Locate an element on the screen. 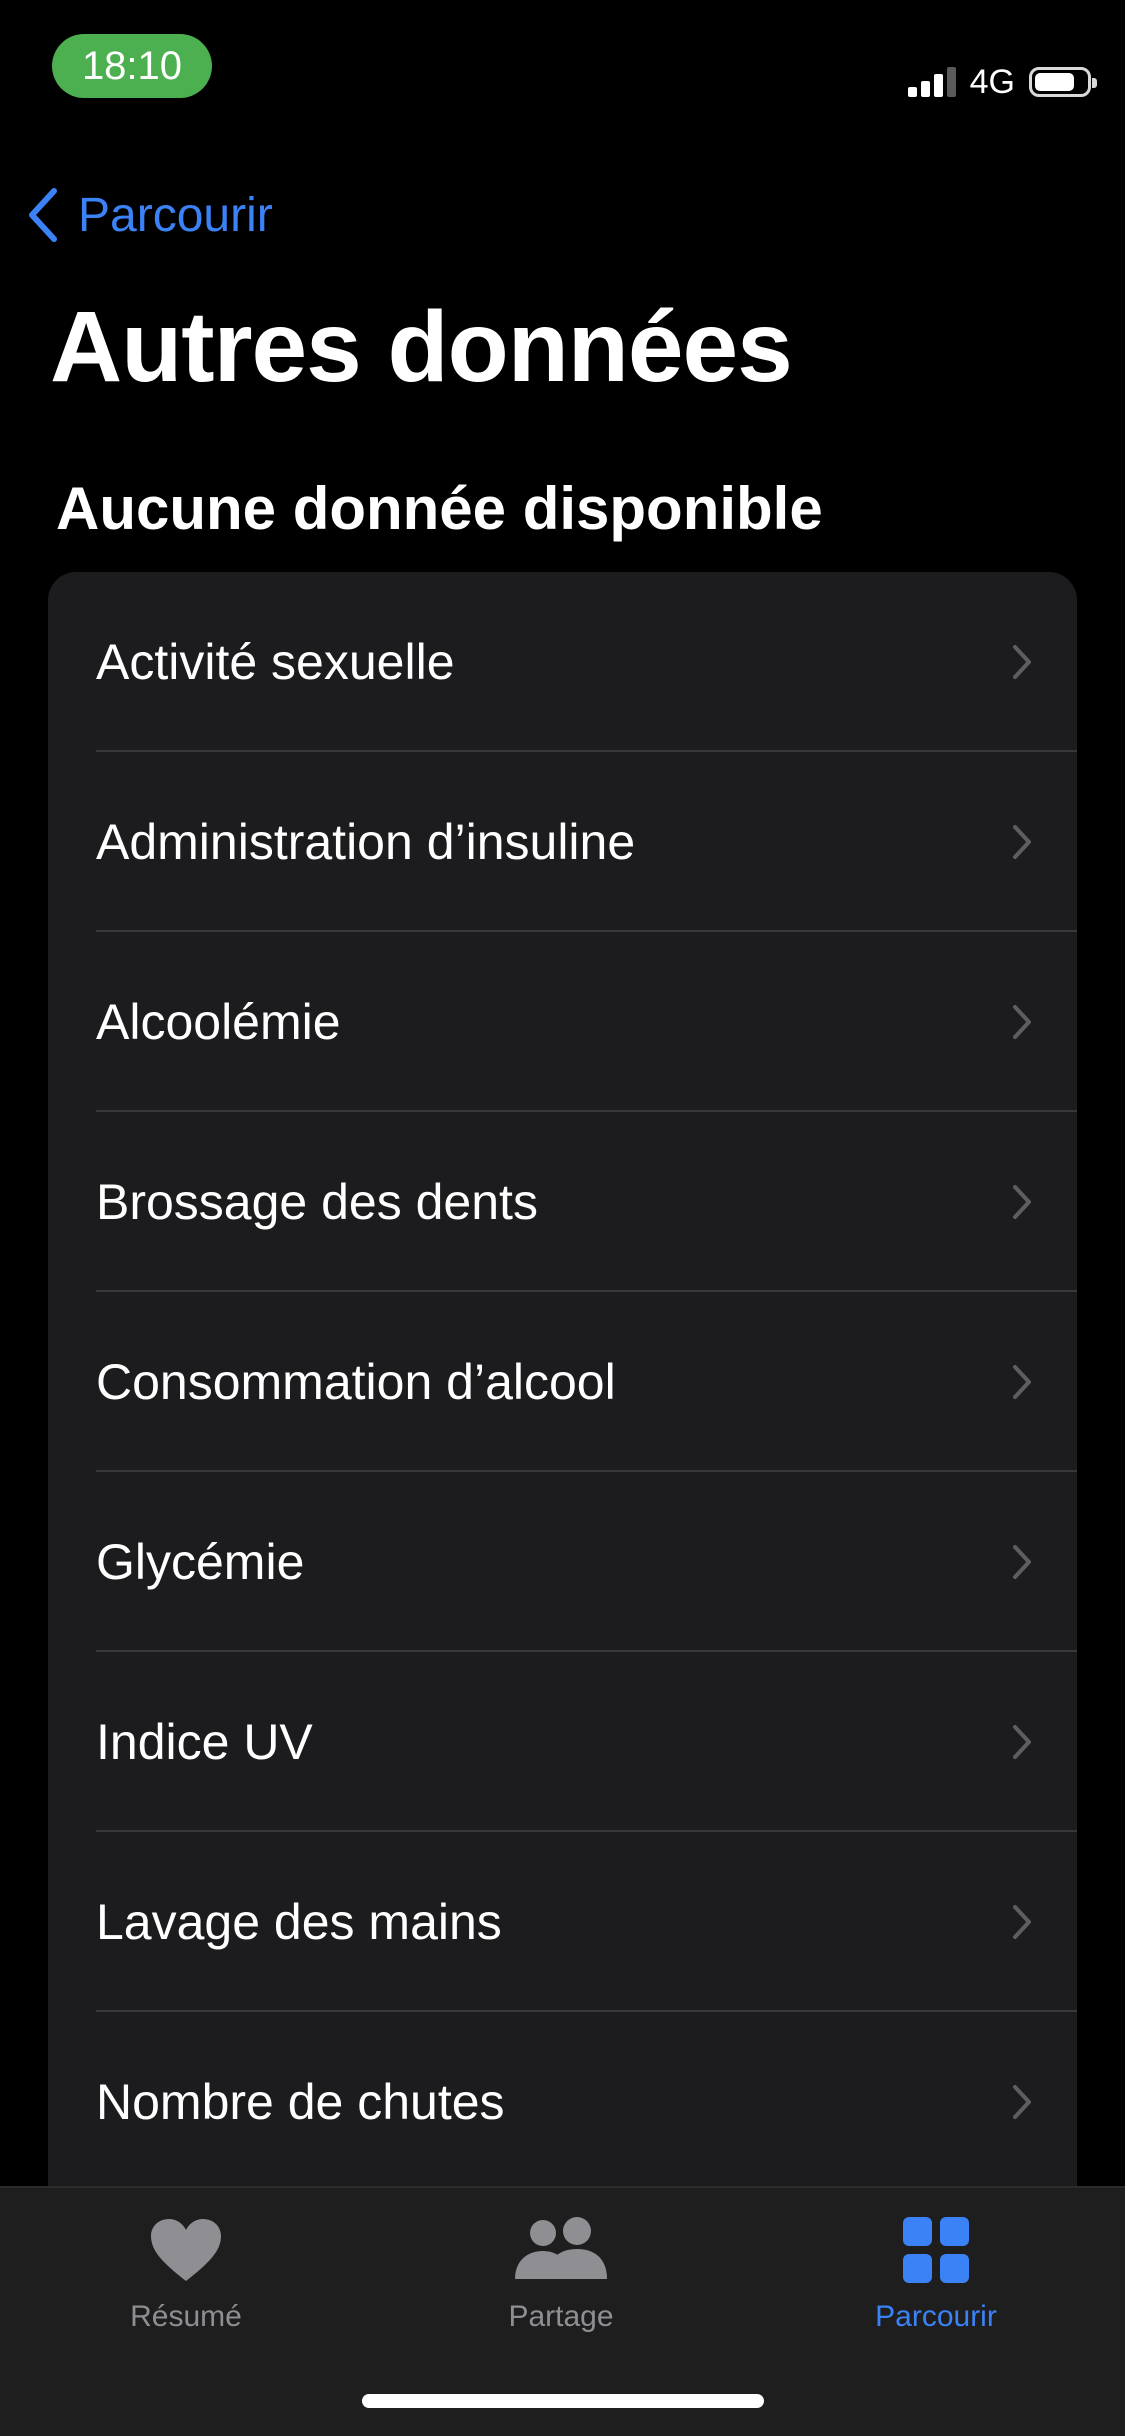  tab-label: Parcourir is located at coordinates (936, 2316).